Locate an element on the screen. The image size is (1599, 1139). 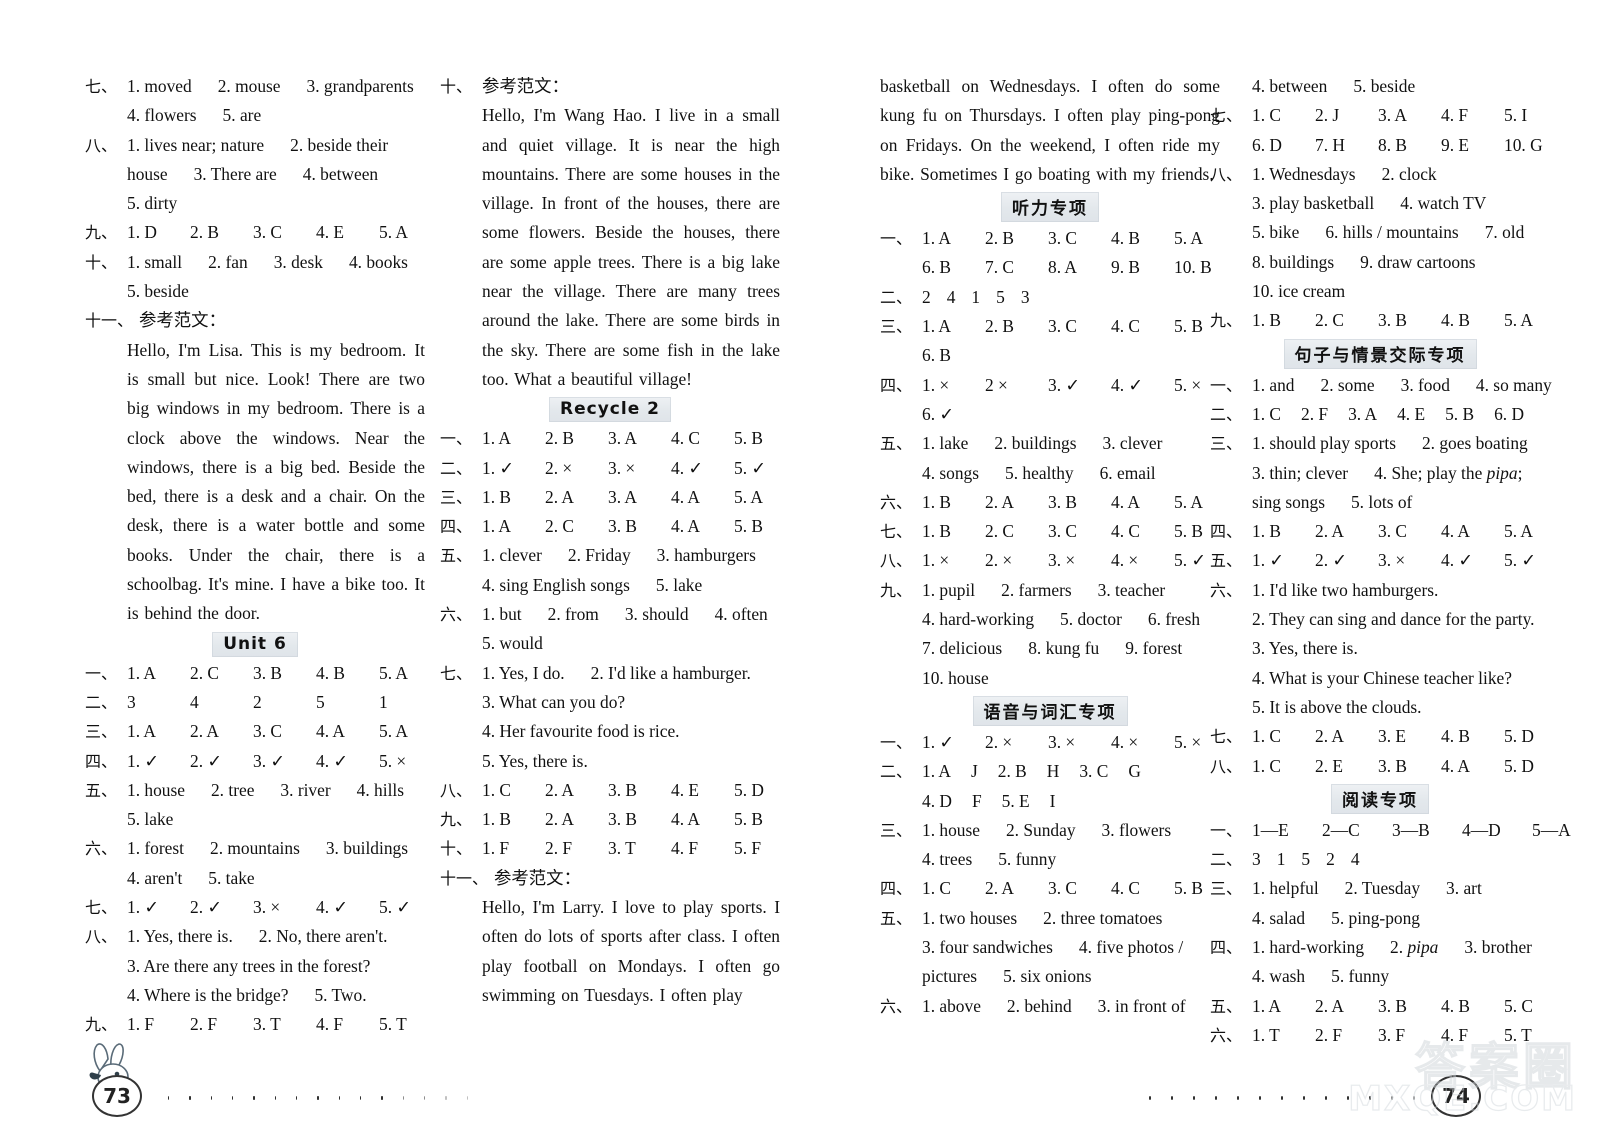
answer-item: 4. E is located at coordinates (1411, 413).